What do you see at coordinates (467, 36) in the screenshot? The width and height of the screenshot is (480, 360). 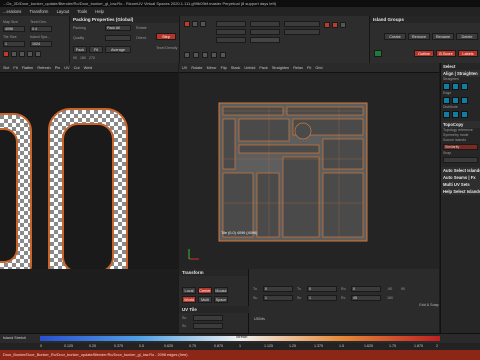 I see `delete-group-button: Delete` at bounding box center [467, 36].